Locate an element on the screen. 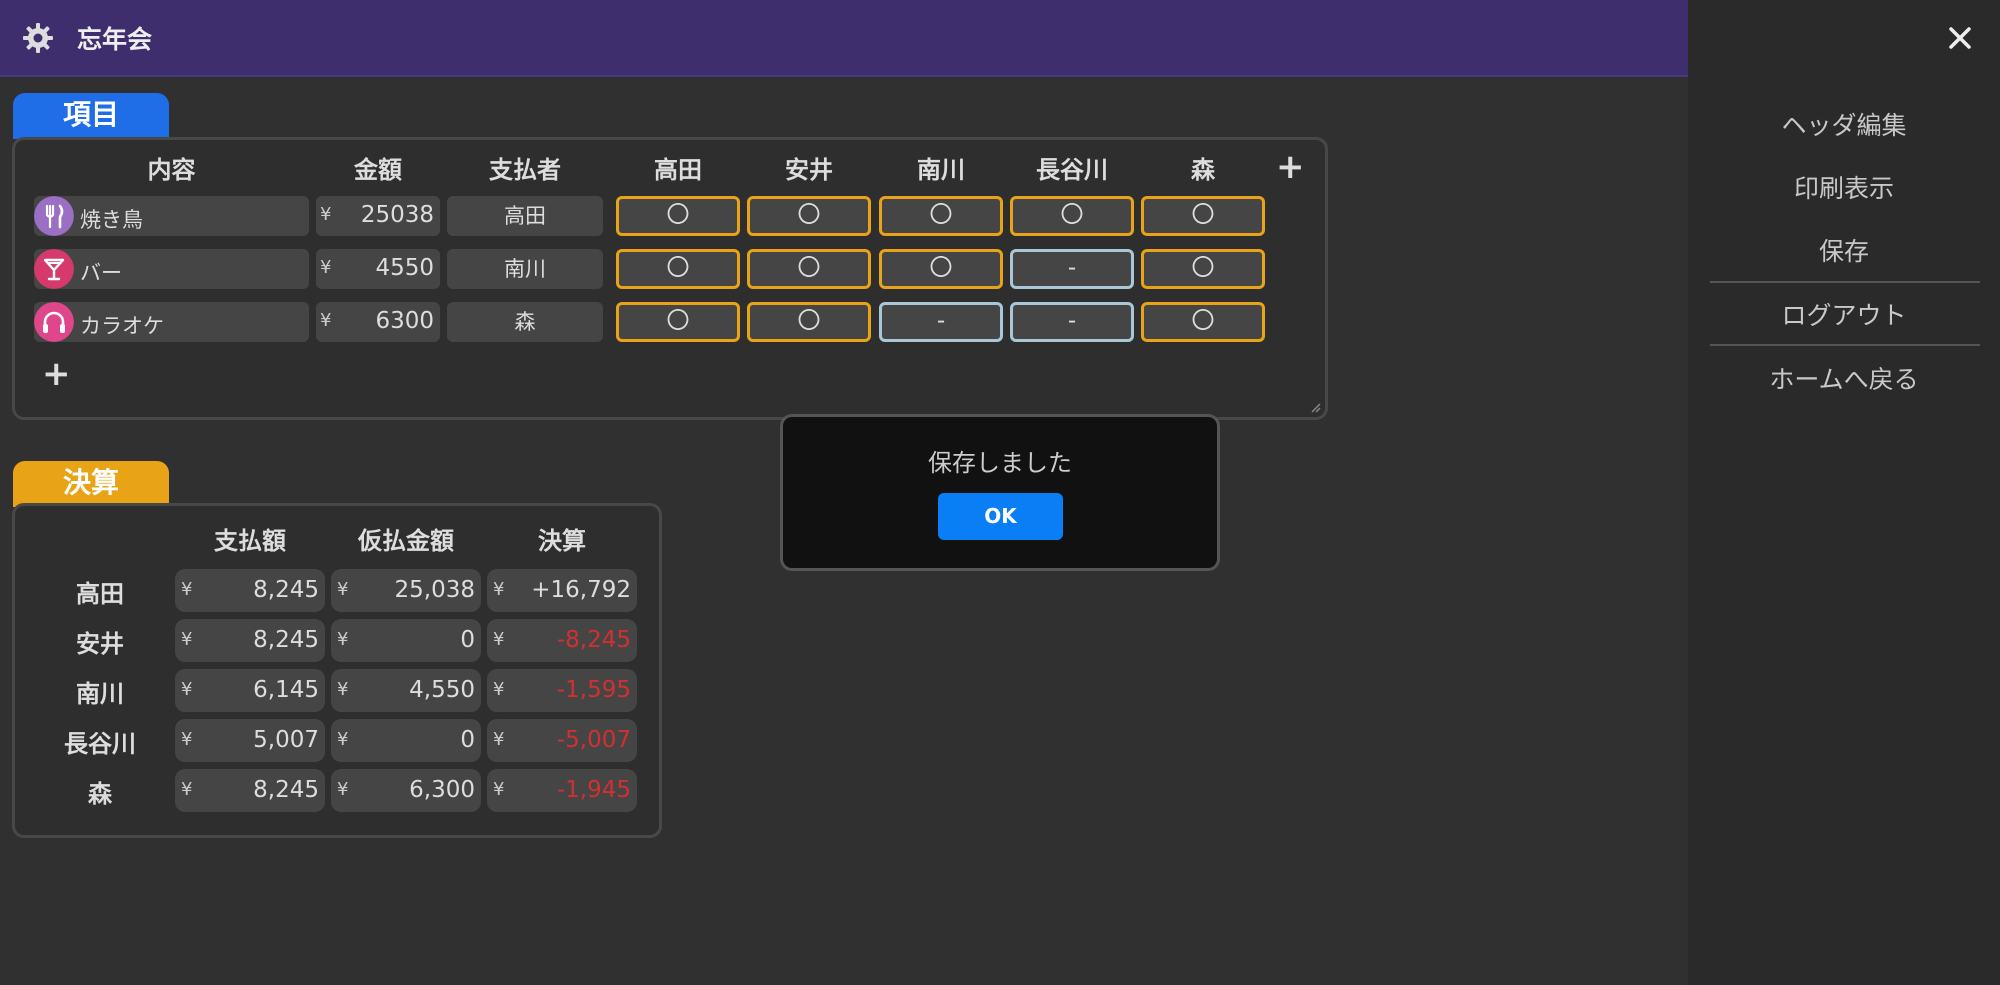  result-amount-field: ¥ +16,792 is located at coordinates (562, 590).